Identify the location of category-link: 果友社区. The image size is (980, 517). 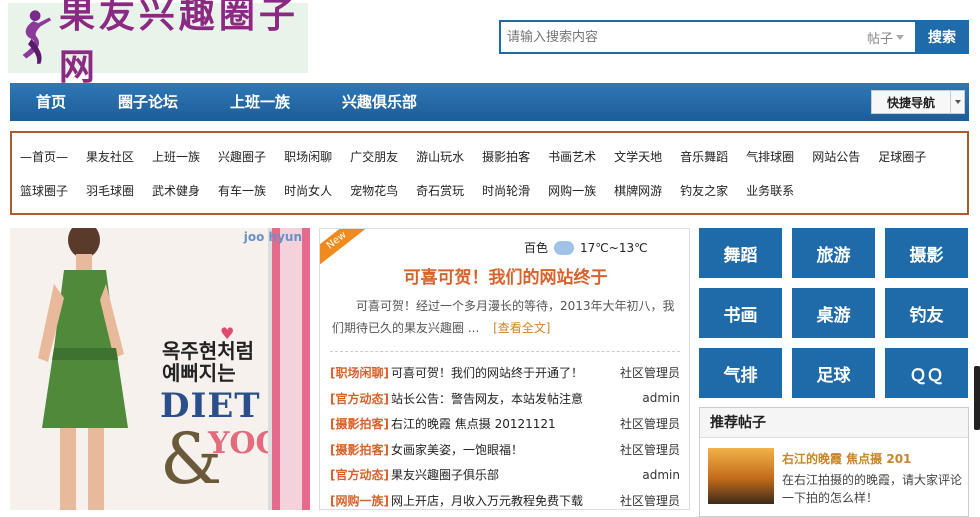
(110, 156).